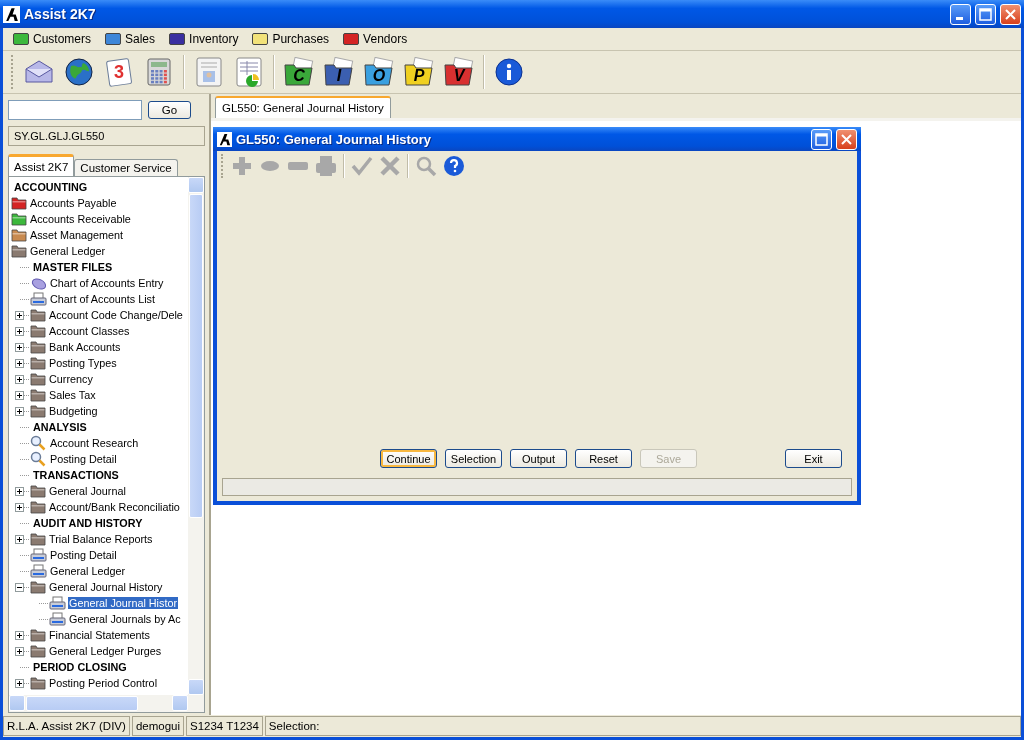  Describe the element at coordinates (125, 619) in the screenshot. I see `tree-item: General Journals by Ac` at that location.